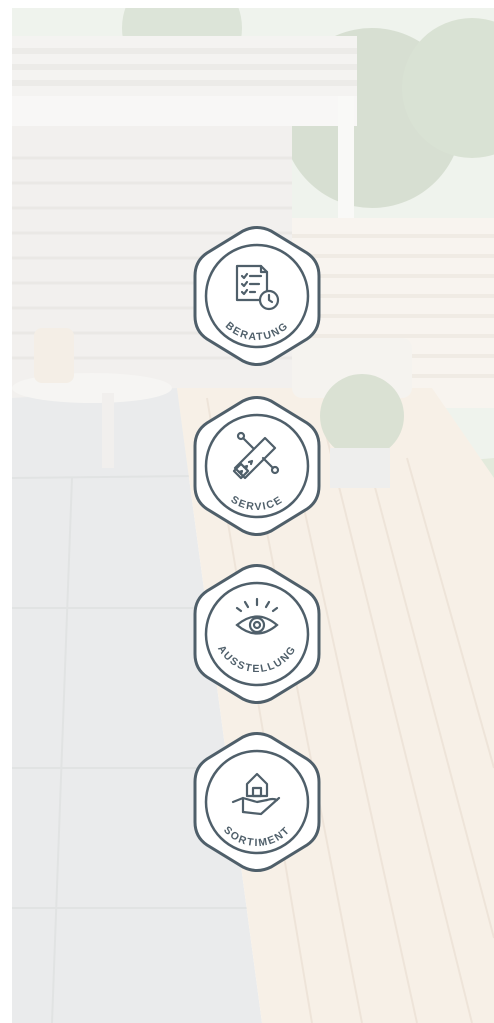  I want to click on badge-ausstellung: AUSSTELLUNG, so click(257, 634).